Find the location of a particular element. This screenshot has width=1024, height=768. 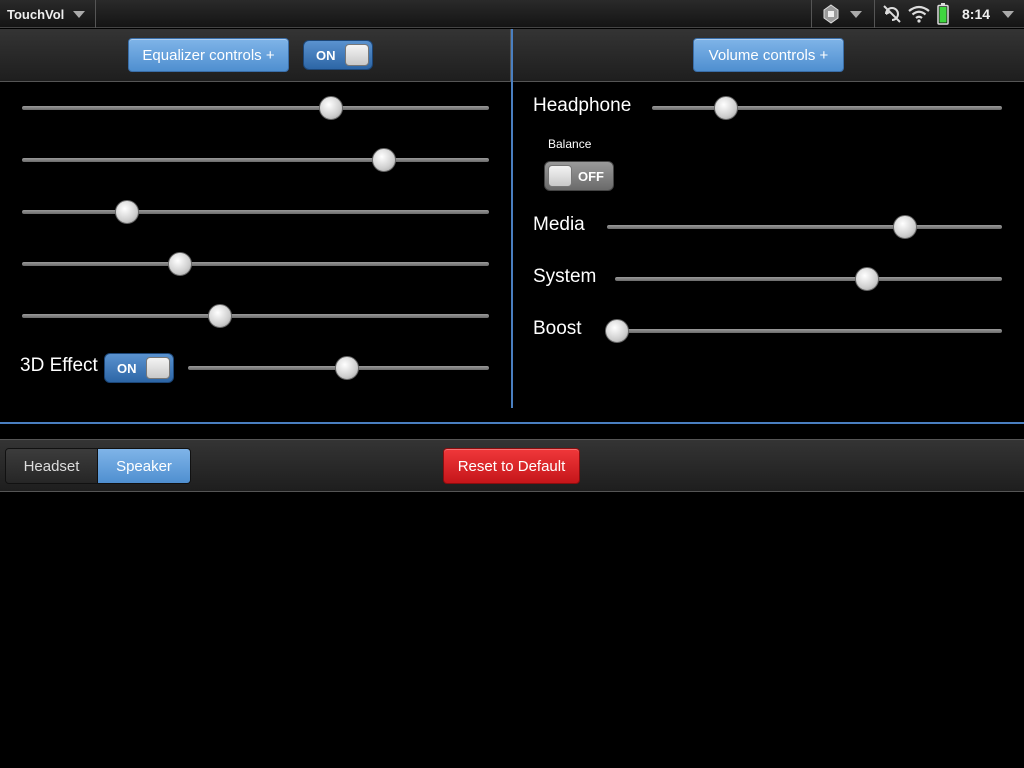

3d-effect-slider is located at coordinates (338, 368).